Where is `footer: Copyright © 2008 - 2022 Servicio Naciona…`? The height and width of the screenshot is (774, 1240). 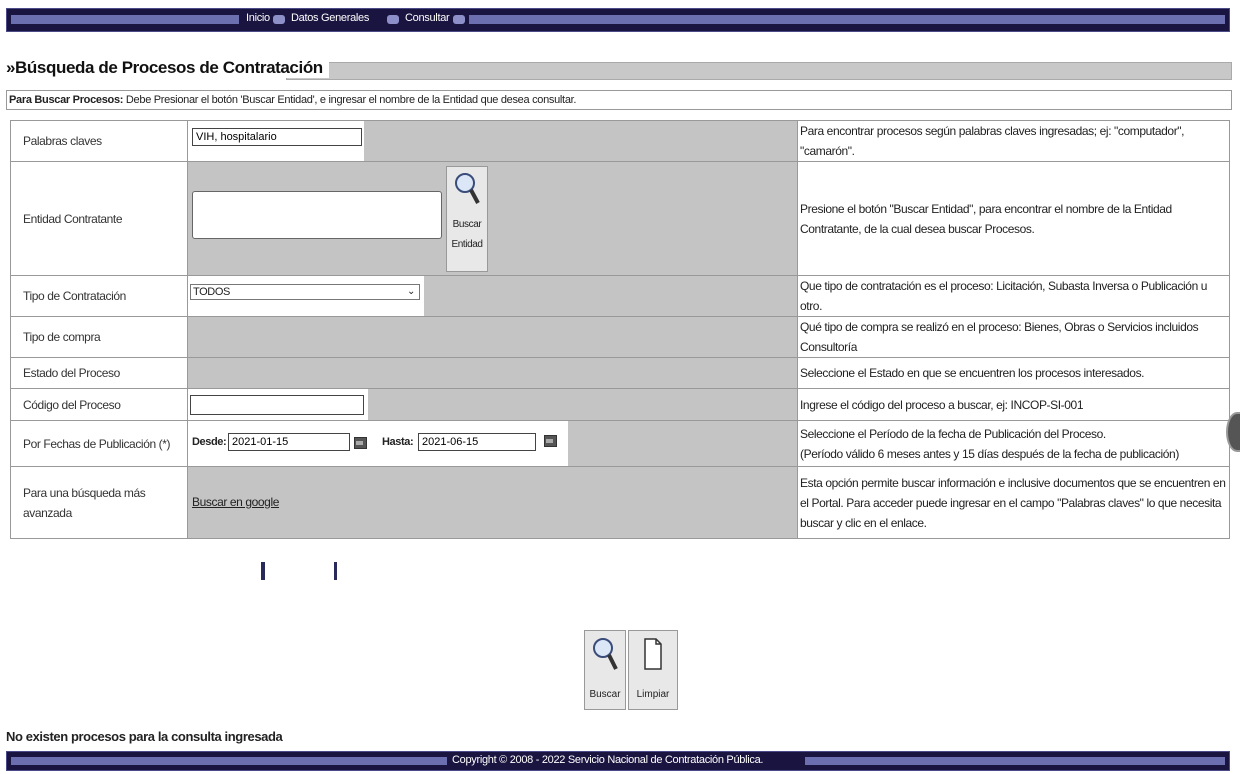
footer: Copyright © 2008 - 2022 Servicio Naciona… is located at coordinates (618, 761).